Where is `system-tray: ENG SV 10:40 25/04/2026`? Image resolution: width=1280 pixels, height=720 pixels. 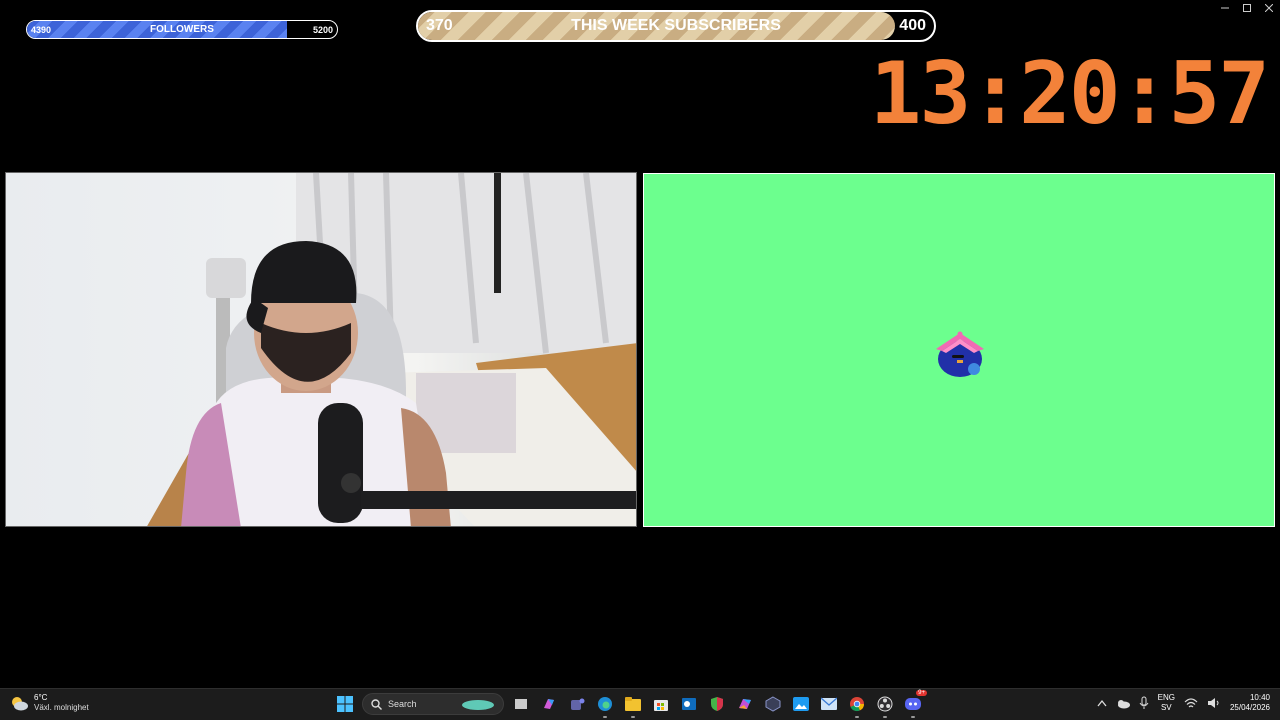
system-tray: ENG SV 10:40 25/04/2026 is located at coordinates (1183, 703).